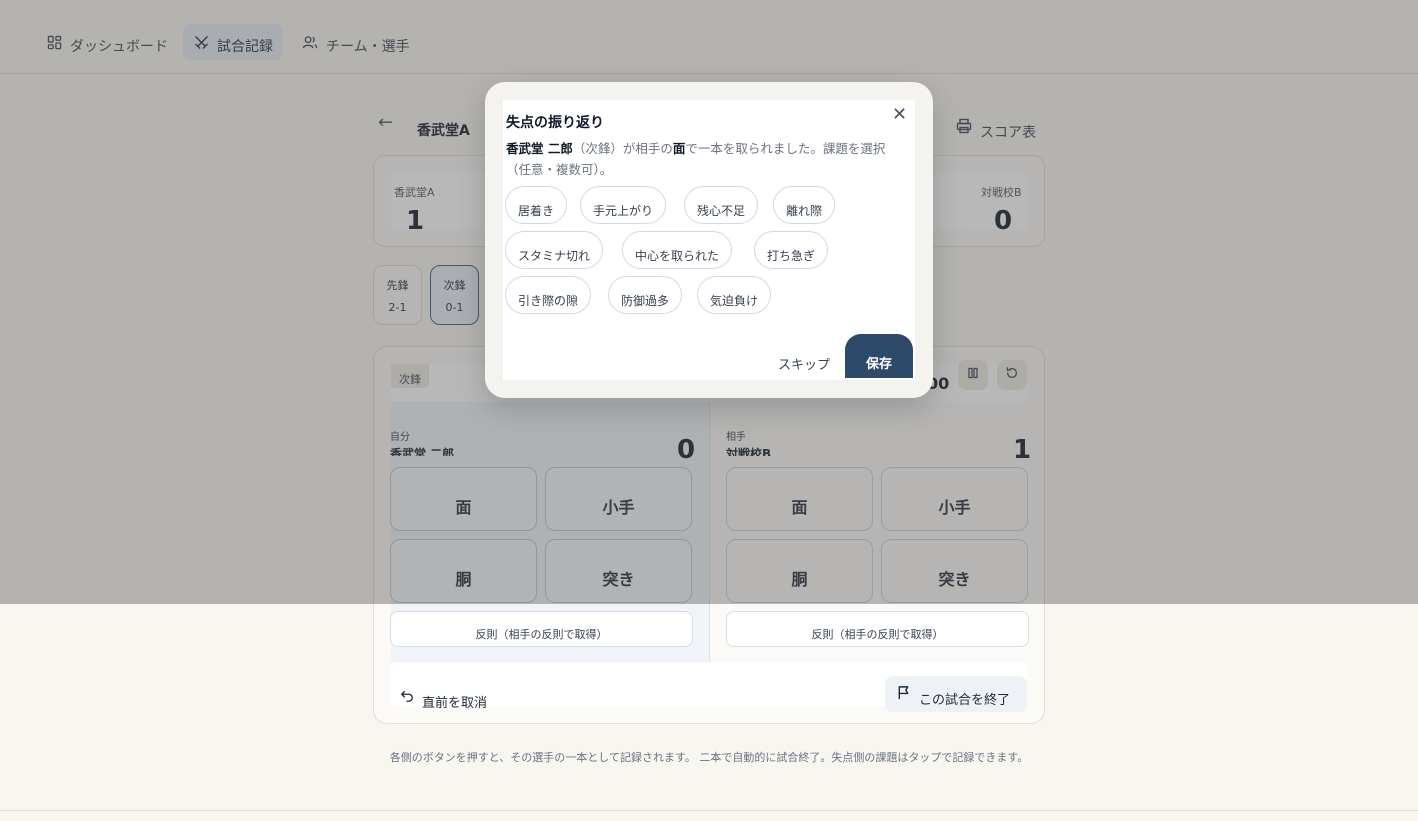 The width and height of the screenshot is (1418, 821). Describe the element at coordinates (548, 295) in the screenshot. I see `issue-chip: 引き際の隙` at that location.